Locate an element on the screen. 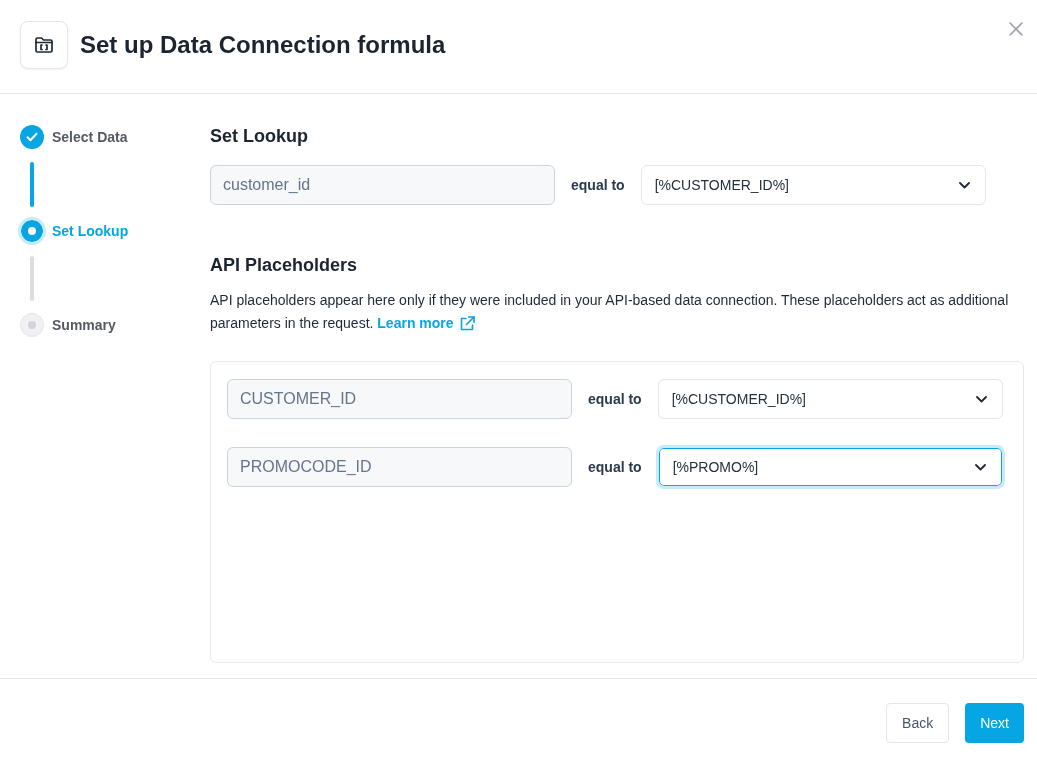 The height and width of the screenshot is (761, 1037). text-field: PROMOCODE_ID is located at coordinates (399, 467).